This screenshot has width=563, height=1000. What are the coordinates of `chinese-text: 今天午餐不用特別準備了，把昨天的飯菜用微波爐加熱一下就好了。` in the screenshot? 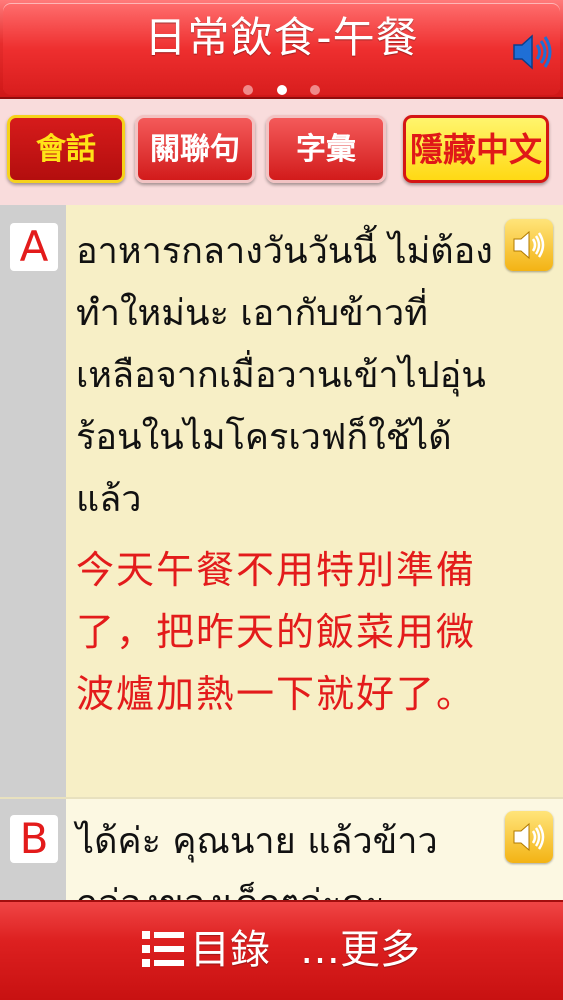 It's located at (276, 632).